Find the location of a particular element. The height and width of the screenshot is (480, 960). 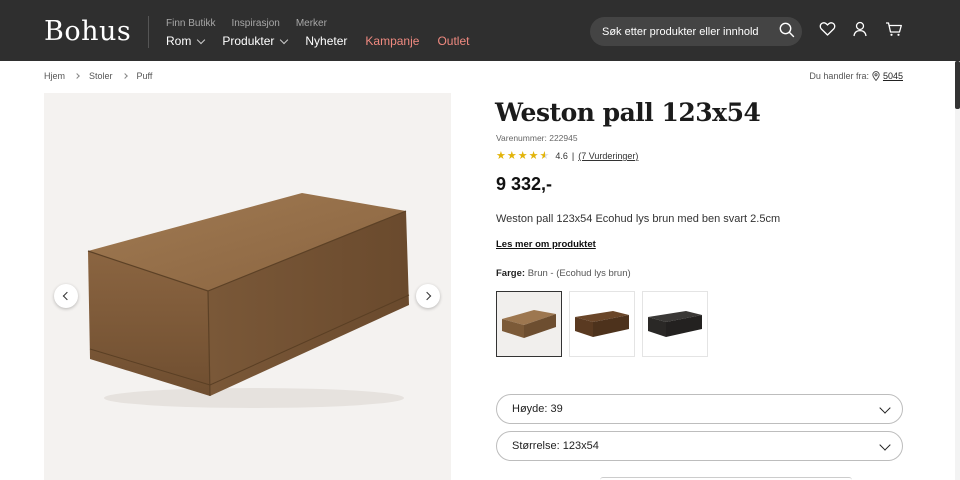

height-select-value: Høyde: 39 is located at coordinates (537, 409).